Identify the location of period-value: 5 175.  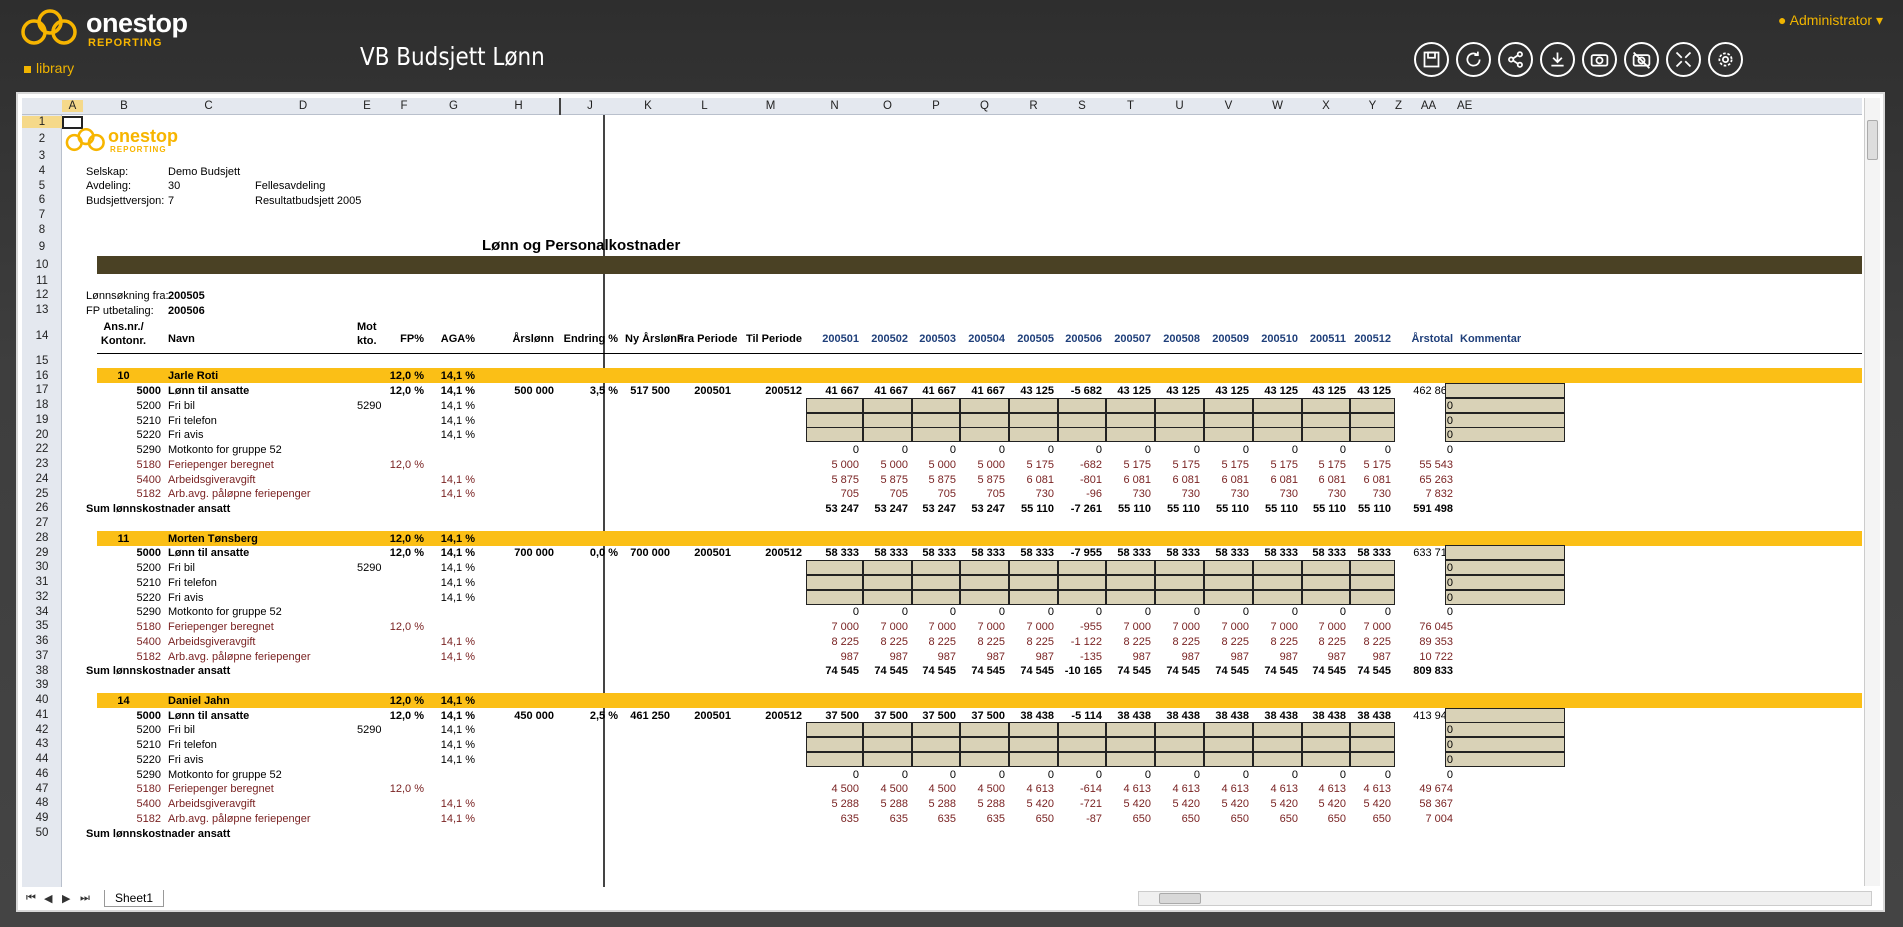
(1179, 465).